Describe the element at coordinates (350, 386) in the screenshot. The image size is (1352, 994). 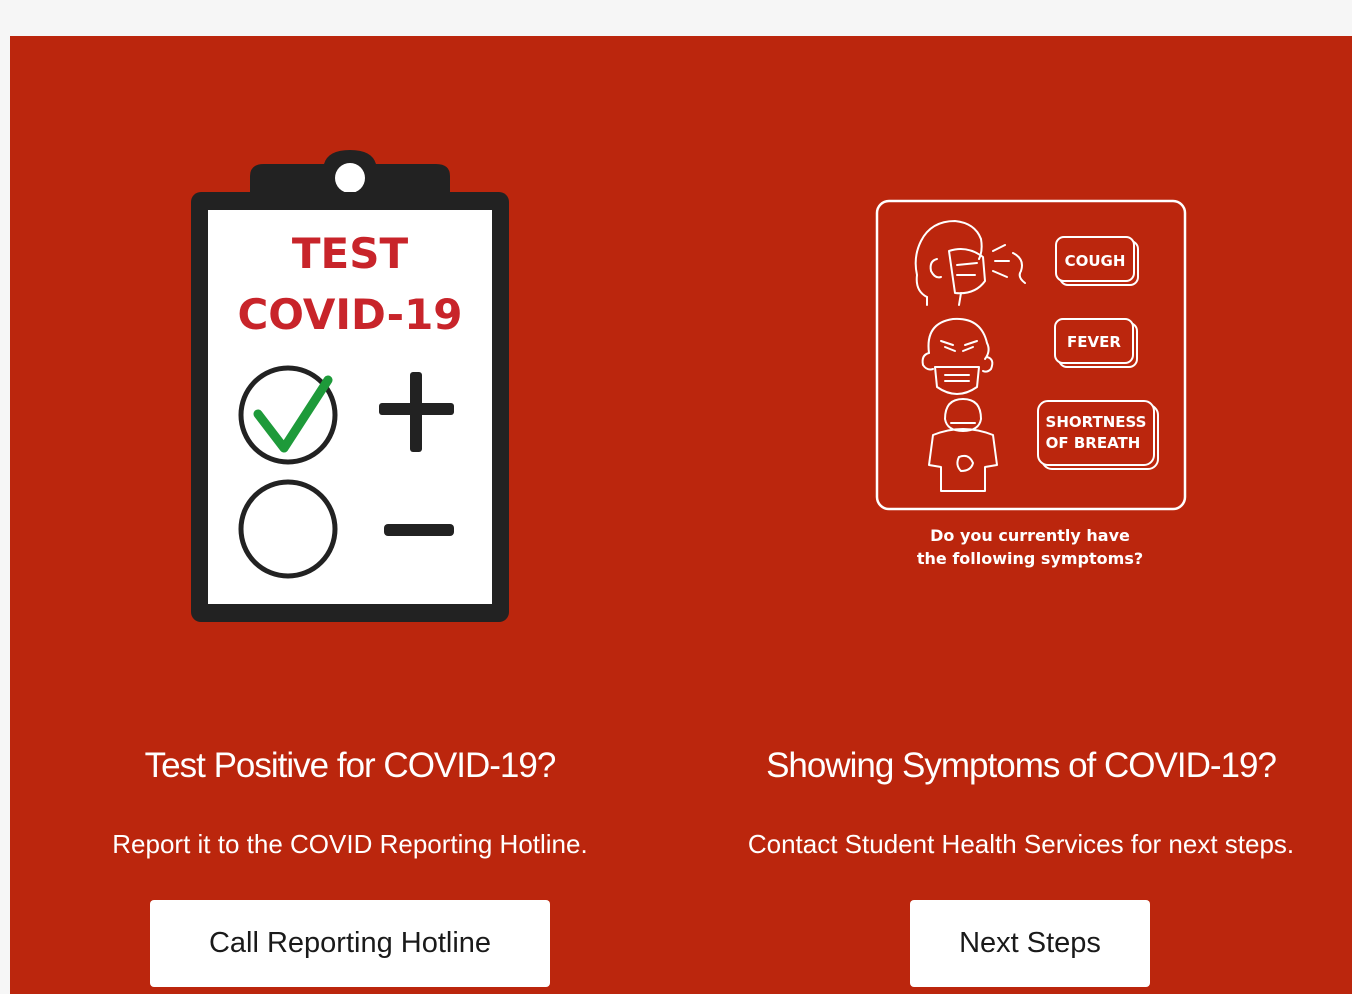
I see `clipboard-test-icon: TEST COVID-19` at that location.